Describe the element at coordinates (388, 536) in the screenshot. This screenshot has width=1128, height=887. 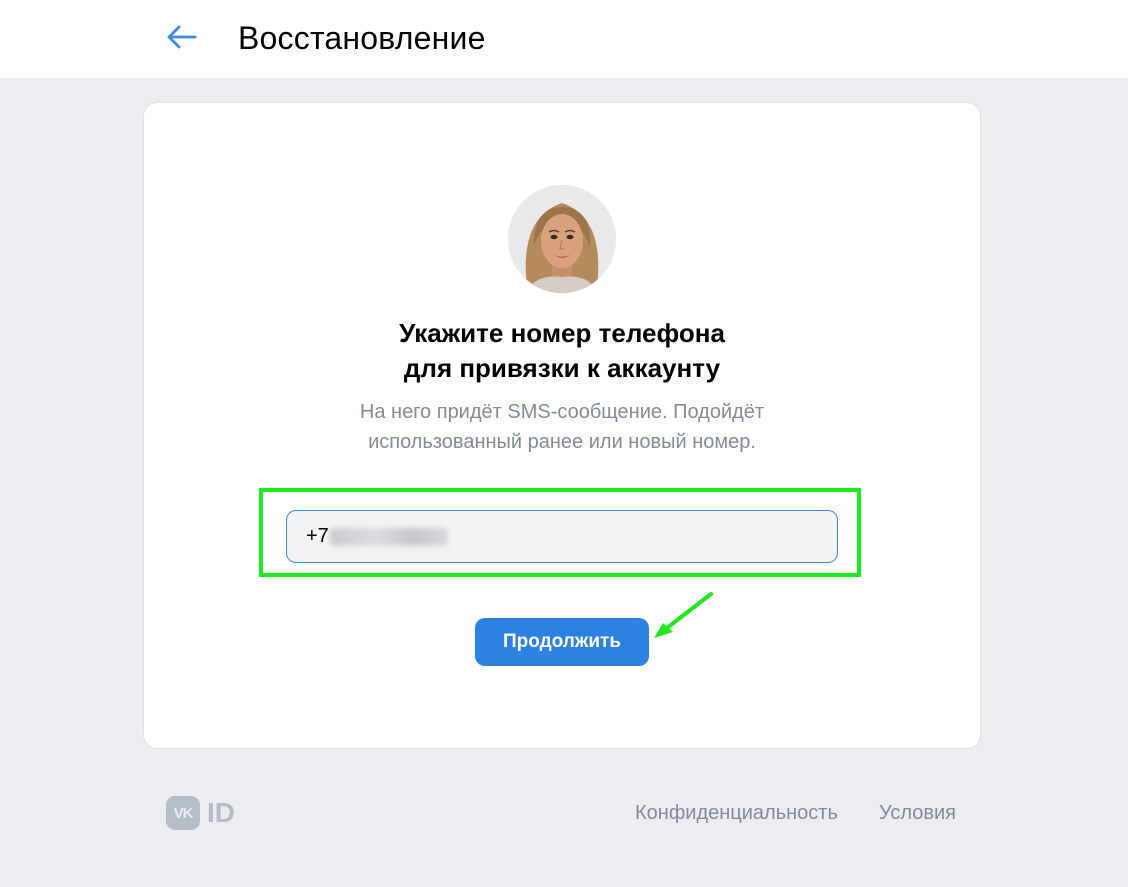
I see `phone-obscured-digits` at that location.